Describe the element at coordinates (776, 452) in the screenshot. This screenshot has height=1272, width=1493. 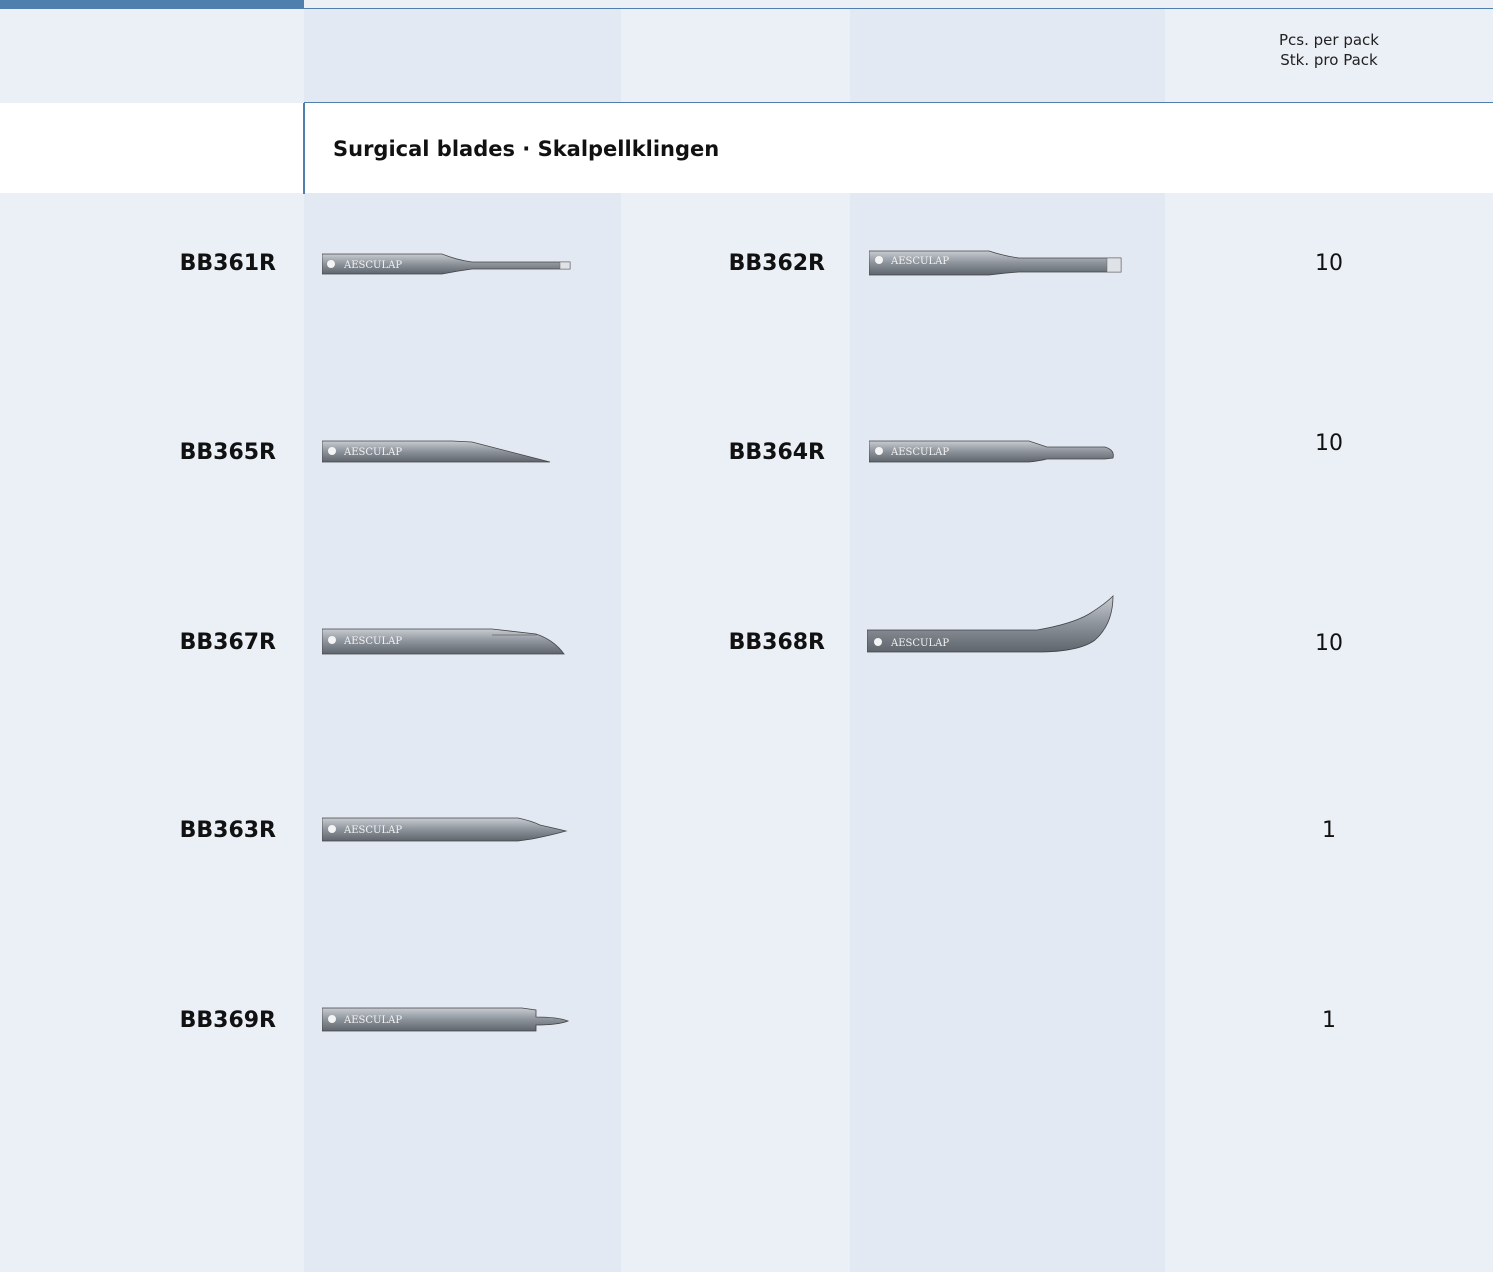
I see `product-code: BB364R` at that location.